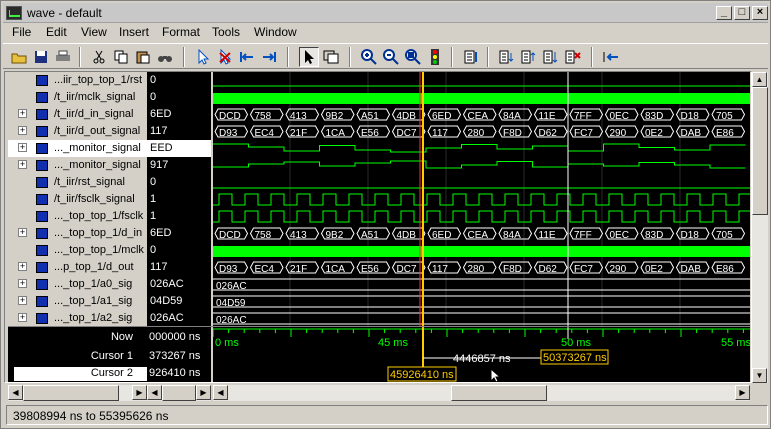 This screenshot has height=429, width=771. What do you see at coordinates (654, 235) in the screenshot?
I see `bus-value: 83D` at bounding box center [654, 235].